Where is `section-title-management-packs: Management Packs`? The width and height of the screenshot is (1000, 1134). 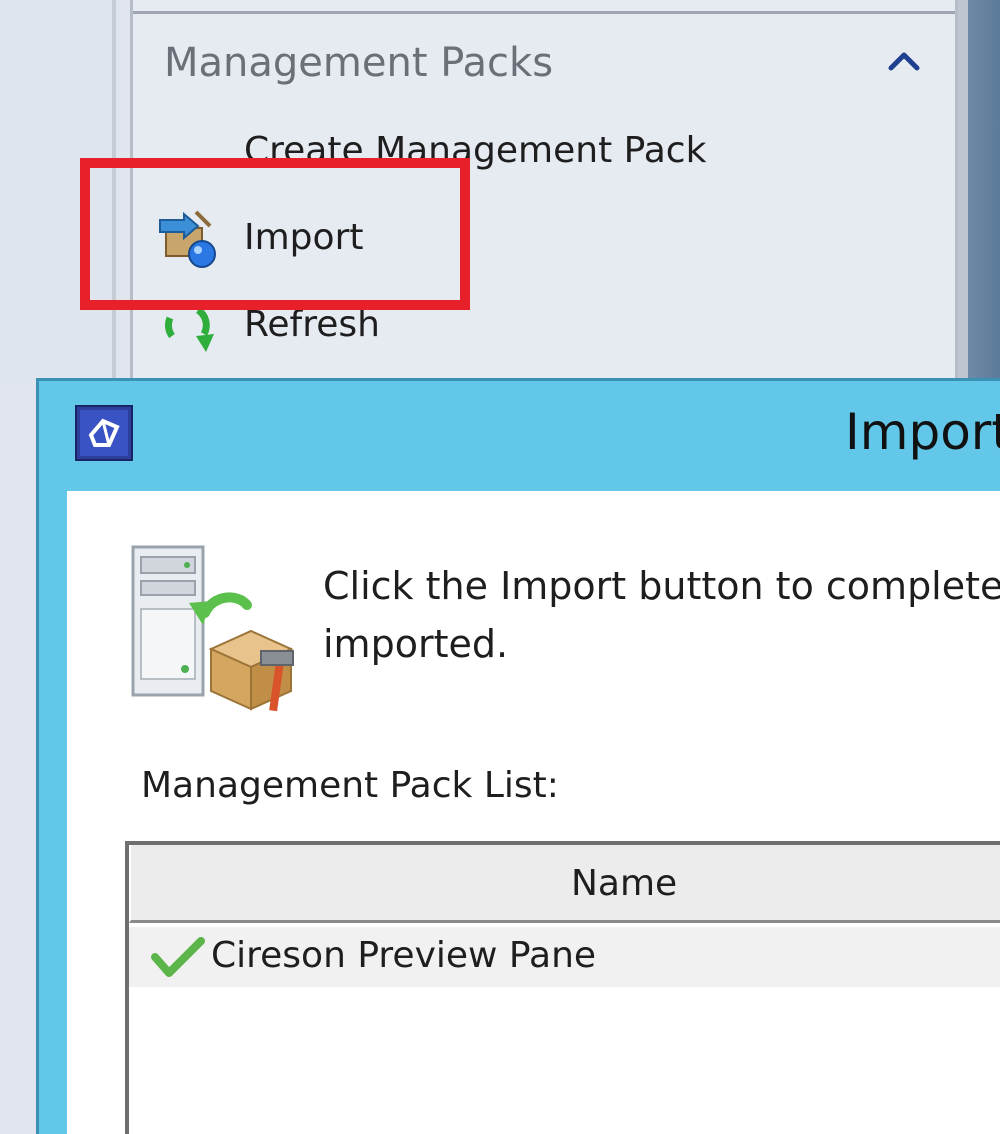
section-title-management-packs: Management Packs is located at coordinates (358, 63).